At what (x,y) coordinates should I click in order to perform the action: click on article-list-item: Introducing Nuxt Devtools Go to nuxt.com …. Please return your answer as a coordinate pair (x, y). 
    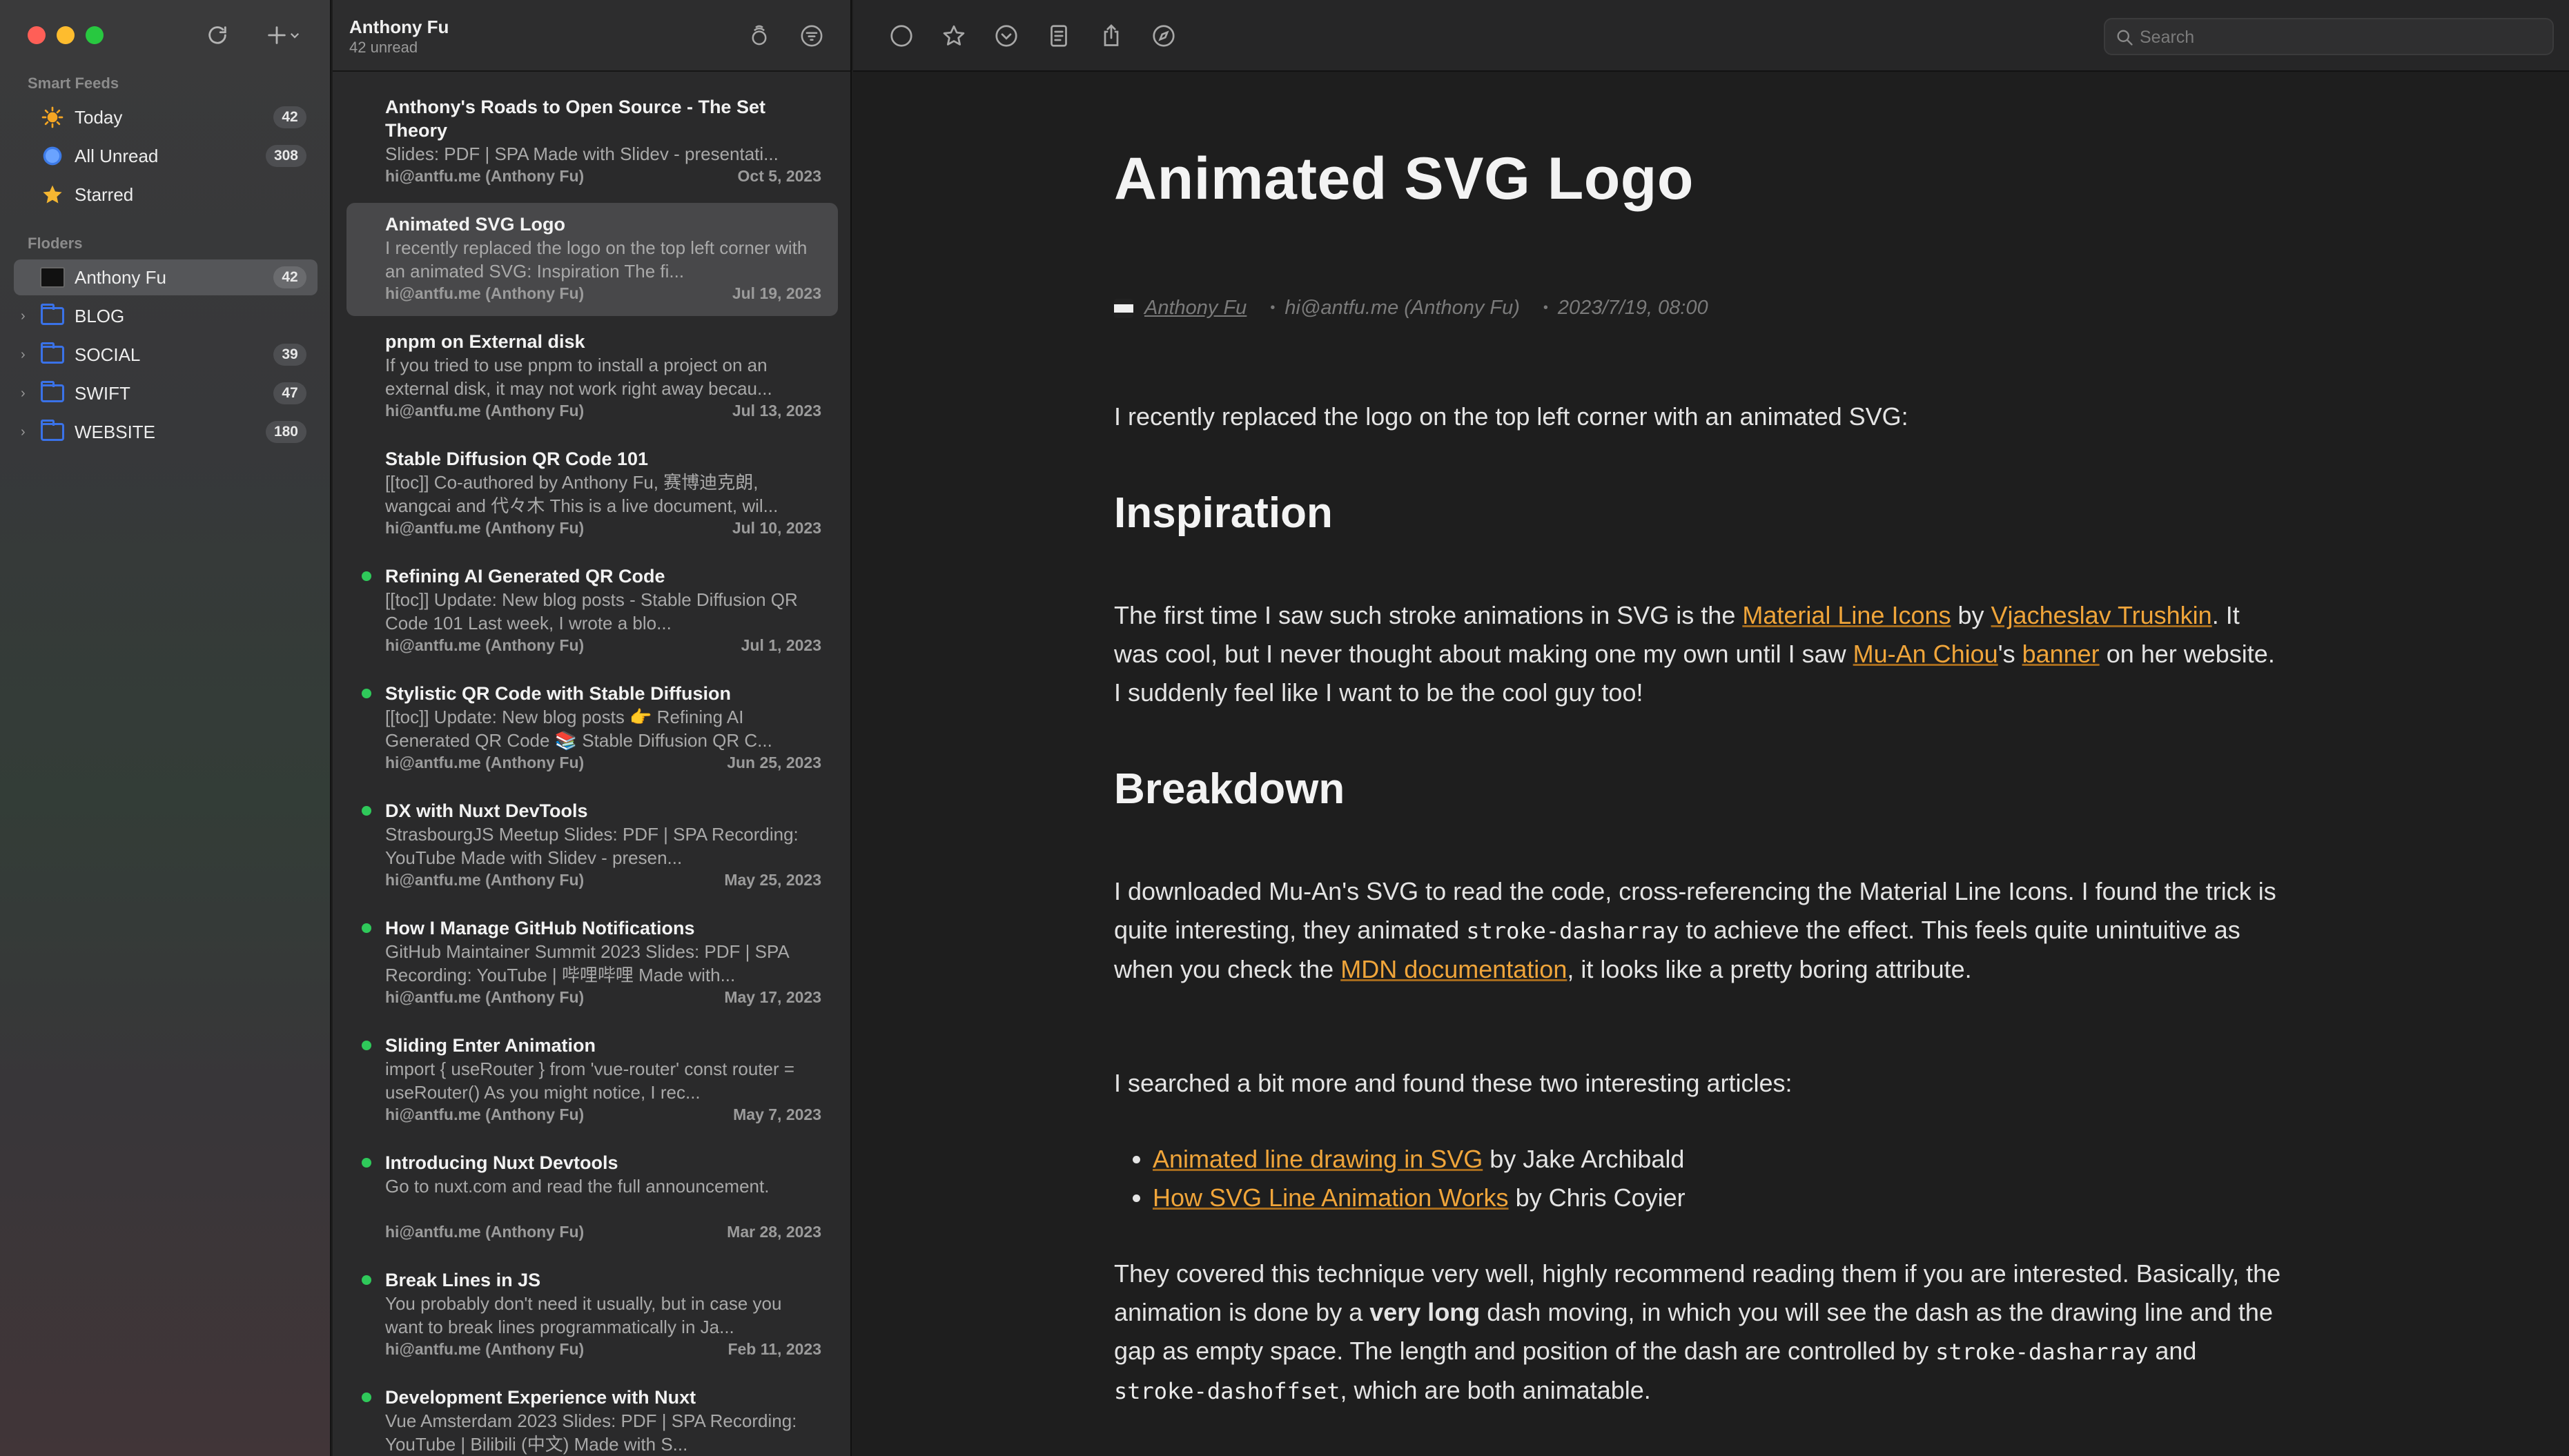
    Looking at the image, I should click on (592, 1198).